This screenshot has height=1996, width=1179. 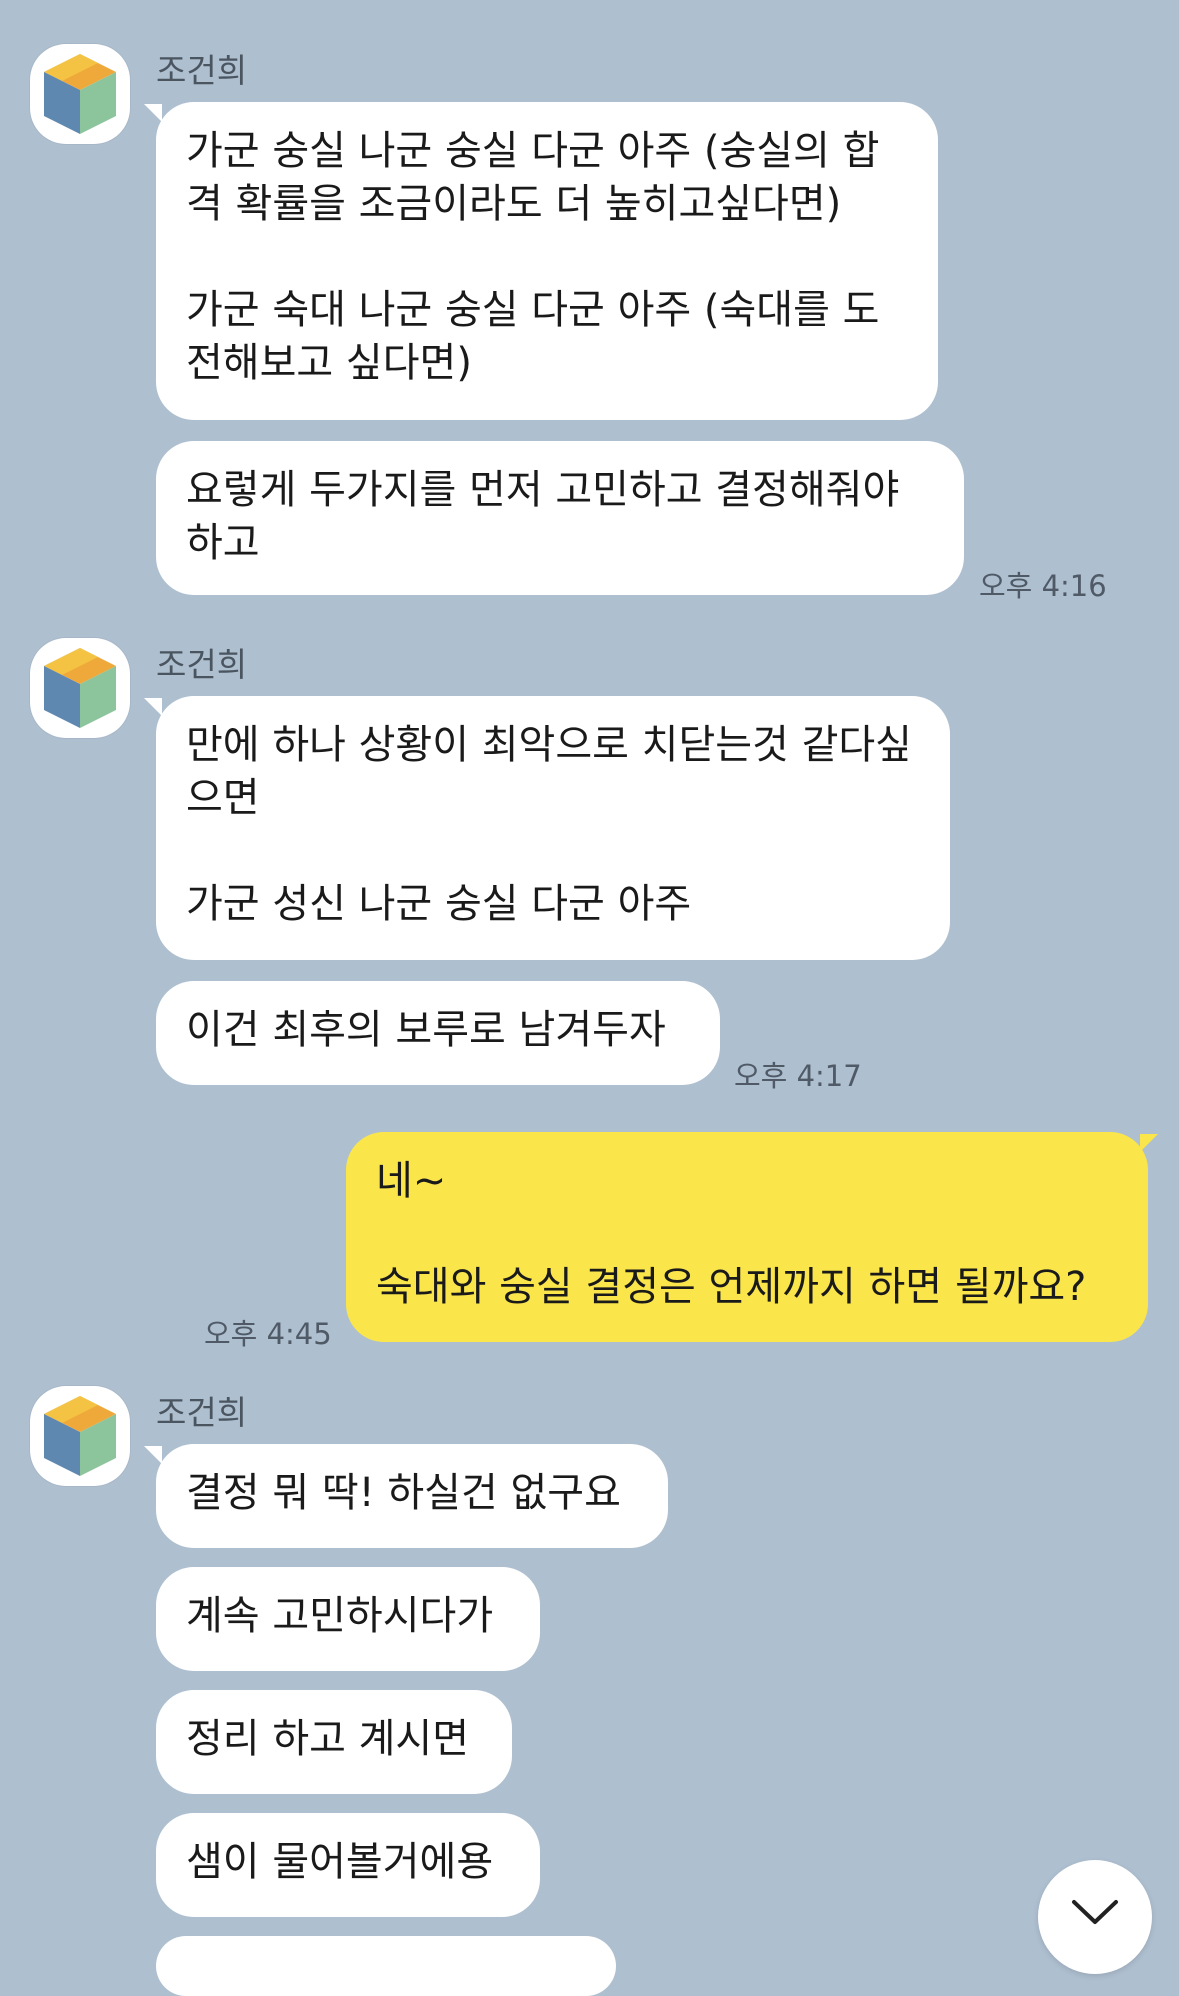 What do you see at coordinates (348, 1865) in the screenshot?
I see `message-bubble: 샘이 물어볼거에용` at bounding box center [348, 1865].